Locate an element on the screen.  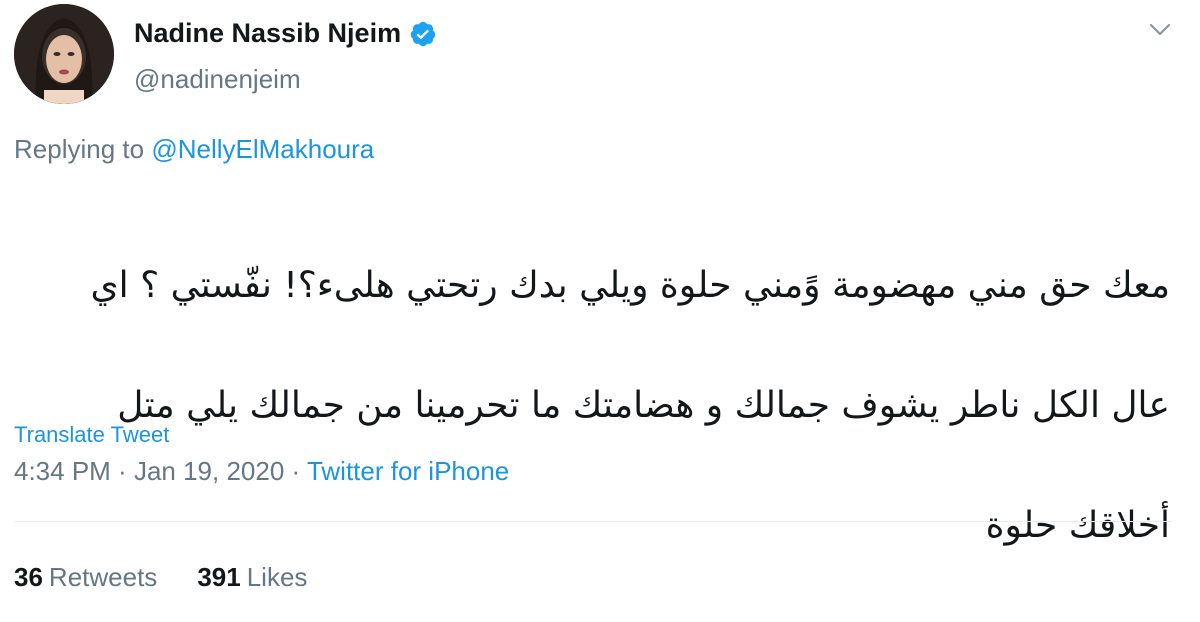
tweet-stats: 36 Retweets 391 Likes is located at coordinates (160, 577).